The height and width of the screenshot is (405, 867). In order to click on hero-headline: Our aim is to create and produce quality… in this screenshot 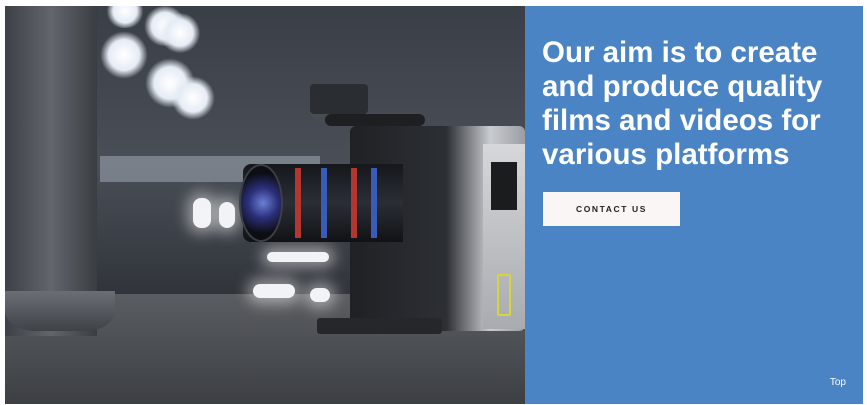, I will do `click(682, 103)`.